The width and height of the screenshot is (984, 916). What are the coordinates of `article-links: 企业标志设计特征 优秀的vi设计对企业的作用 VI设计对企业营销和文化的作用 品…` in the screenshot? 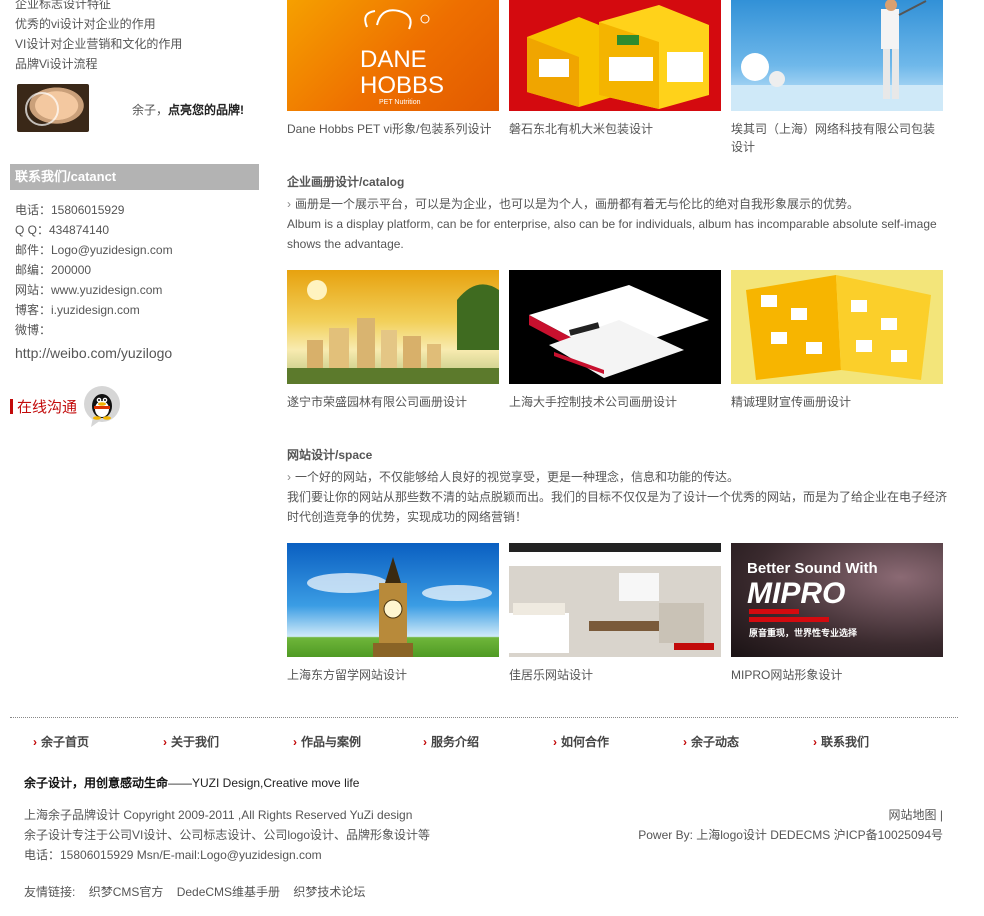 It's located at (135, 37).